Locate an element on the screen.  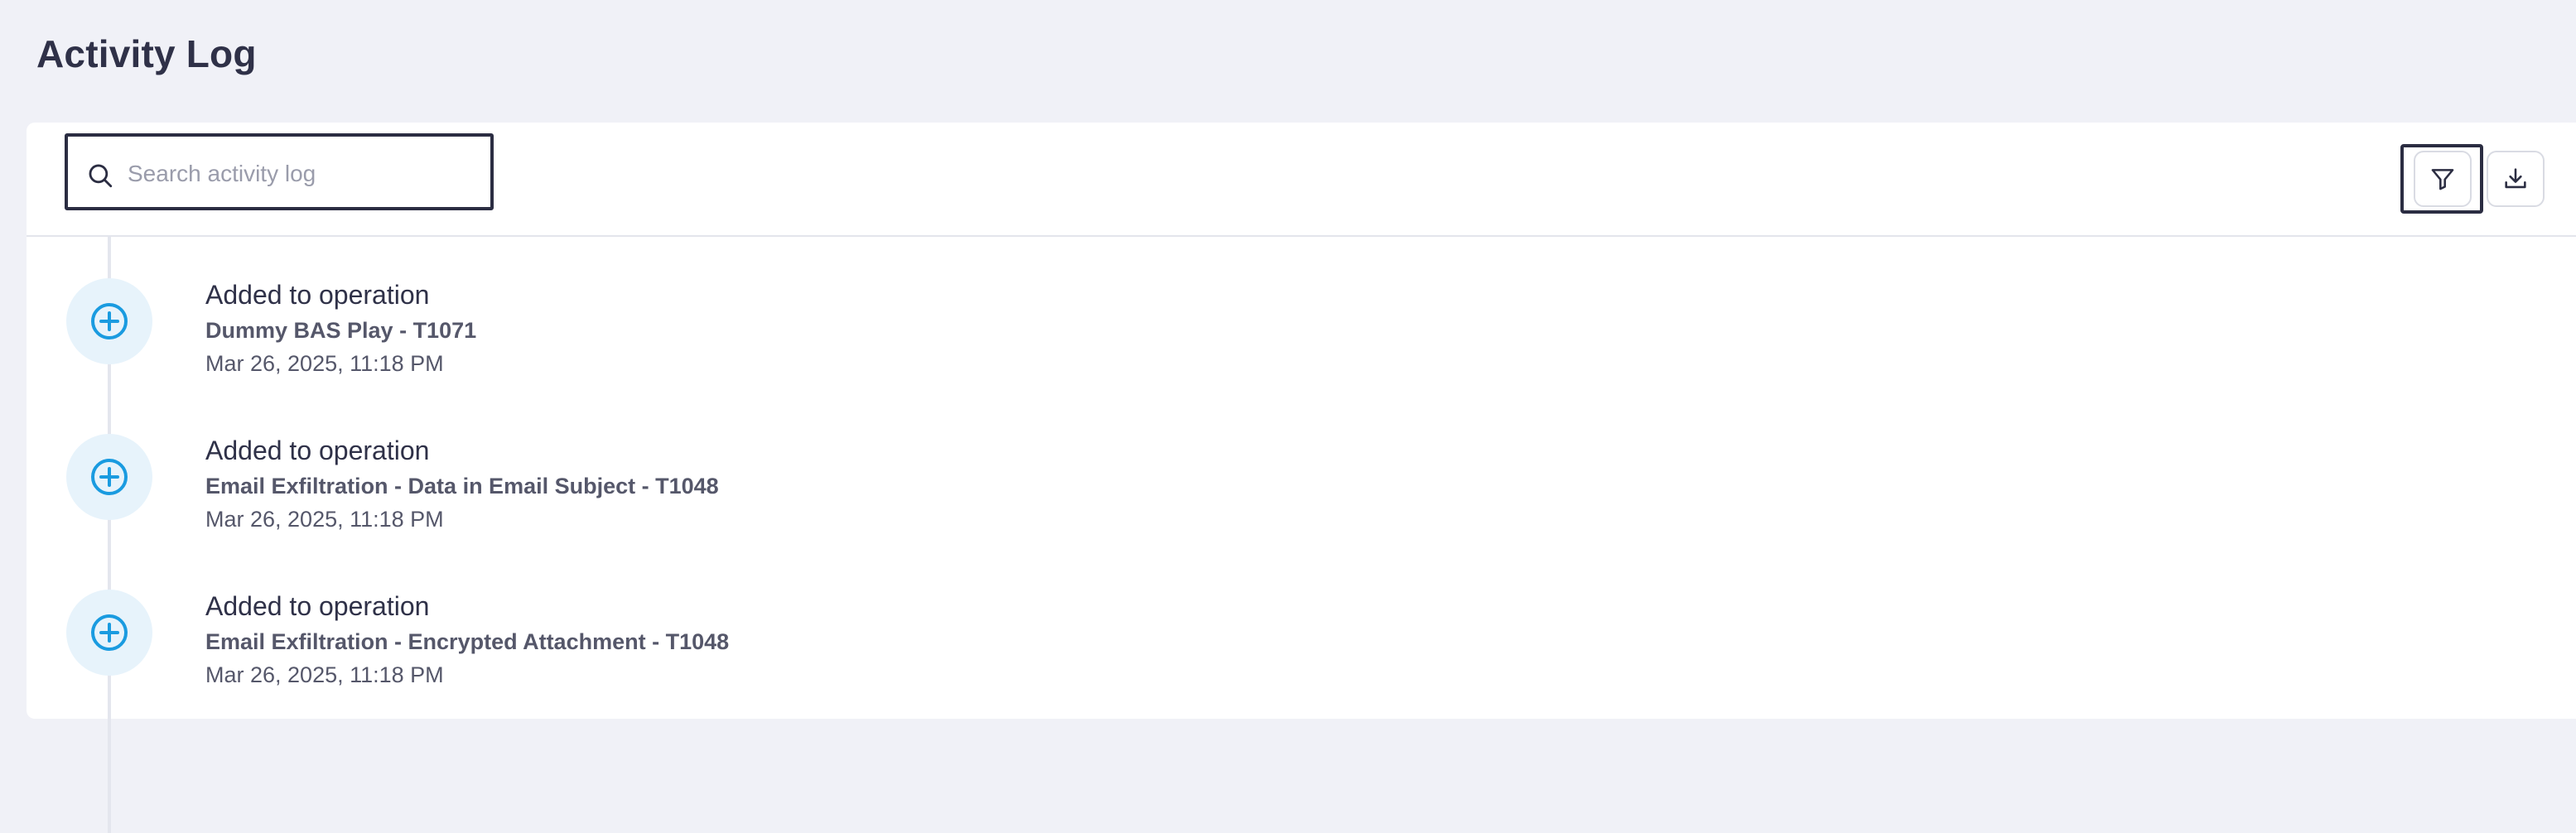
filter-button is located at coordinates (2443, 179).